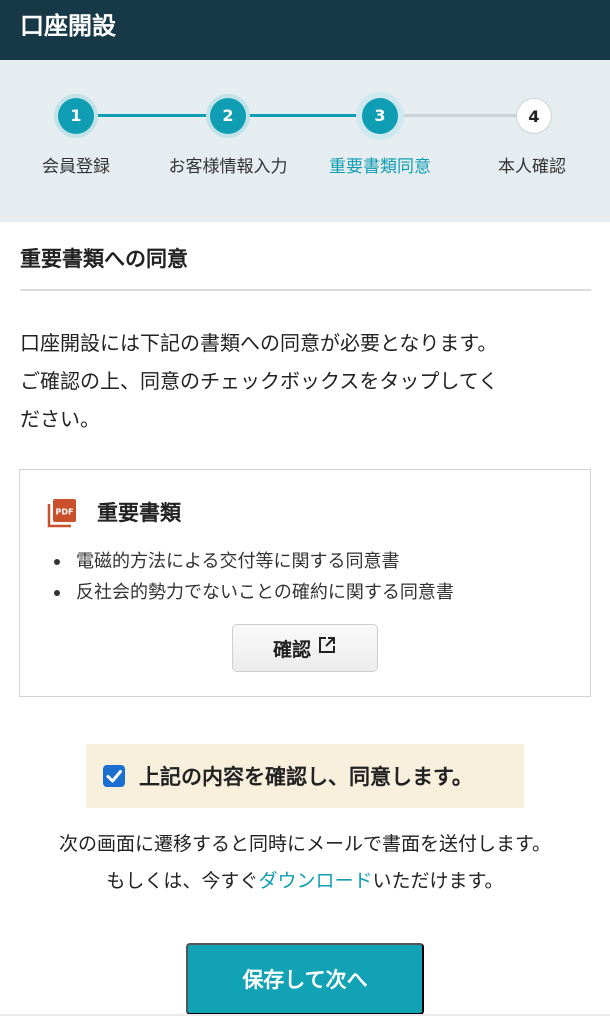  Describe the element at coordinates (104, 259) in the screenshot. I see `section-title: 重要書類への同意` at that location.